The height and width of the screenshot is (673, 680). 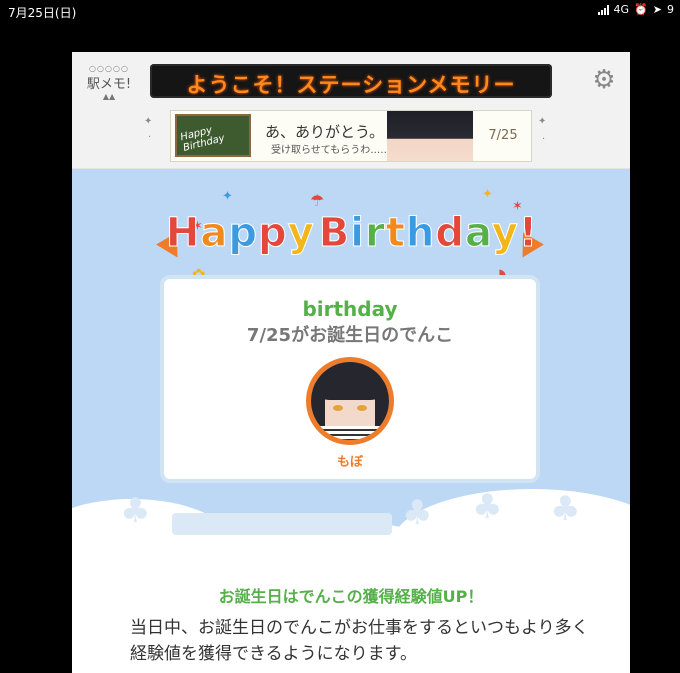 I want to click on logo-dots-icon: ○○○○○, so click(x=109, y=68).